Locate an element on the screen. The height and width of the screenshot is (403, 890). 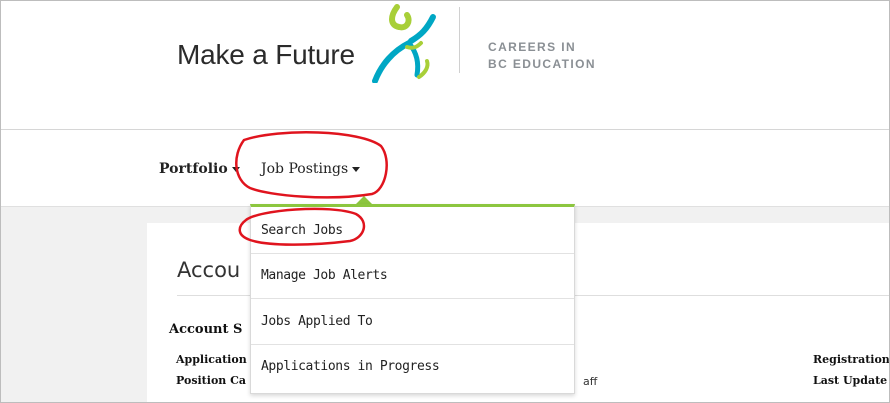
brand-name: Make a Future is located at coordinates (266, 54).